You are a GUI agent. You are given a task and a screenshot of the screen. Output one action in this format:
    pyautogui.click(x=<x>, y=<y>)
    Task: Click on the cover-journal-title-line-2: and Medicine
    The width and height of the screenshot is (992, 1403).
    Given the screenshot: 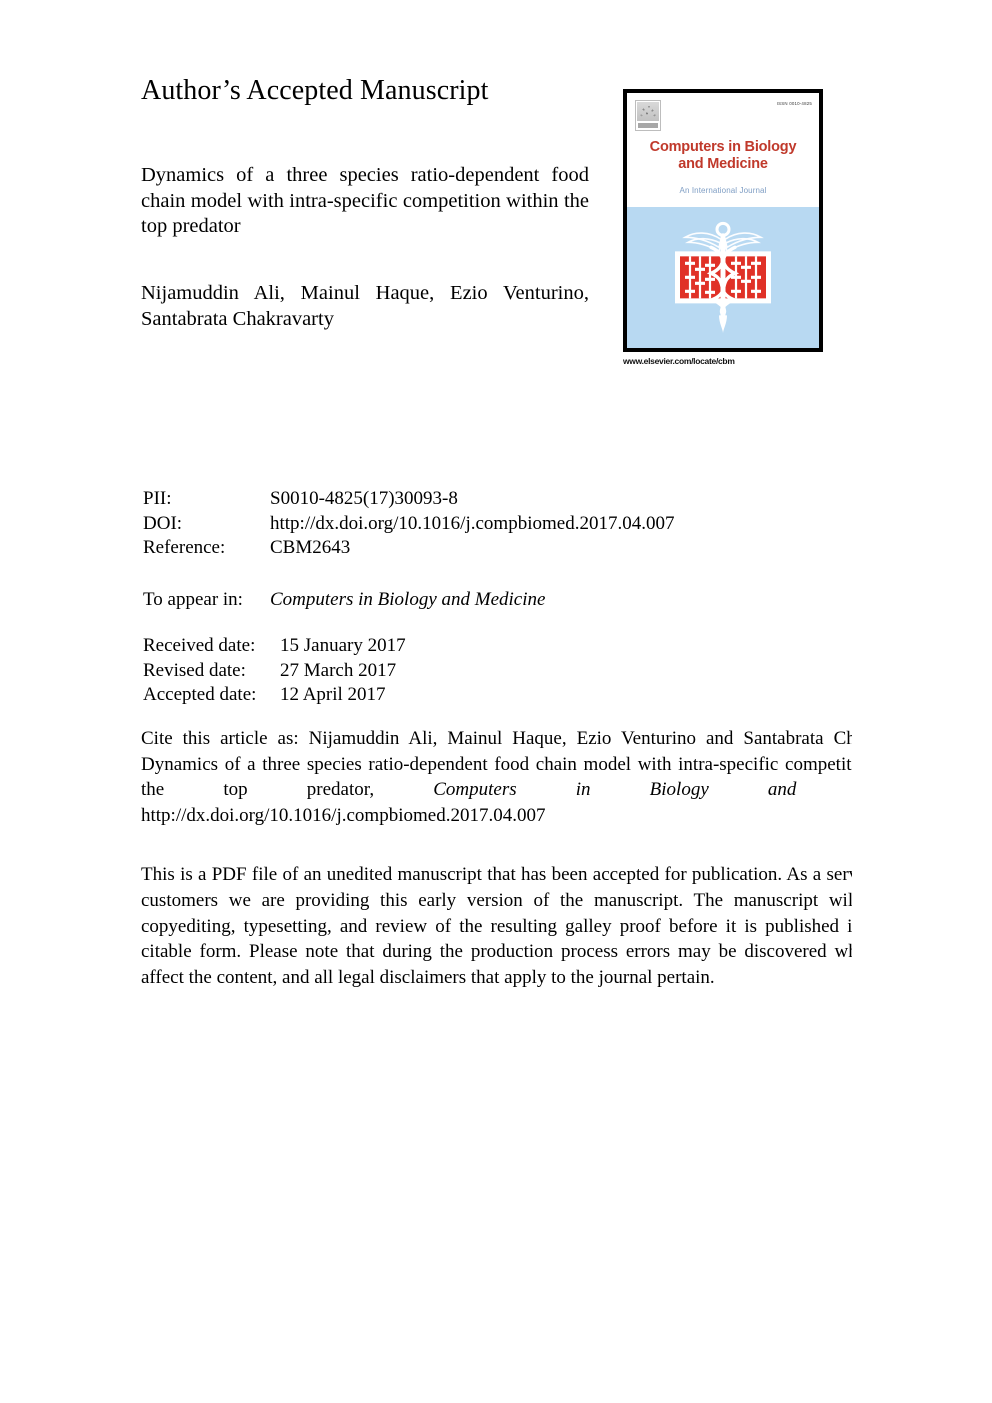 What is the action you would take?
    pyautogui.click(x=723, y=164)
    